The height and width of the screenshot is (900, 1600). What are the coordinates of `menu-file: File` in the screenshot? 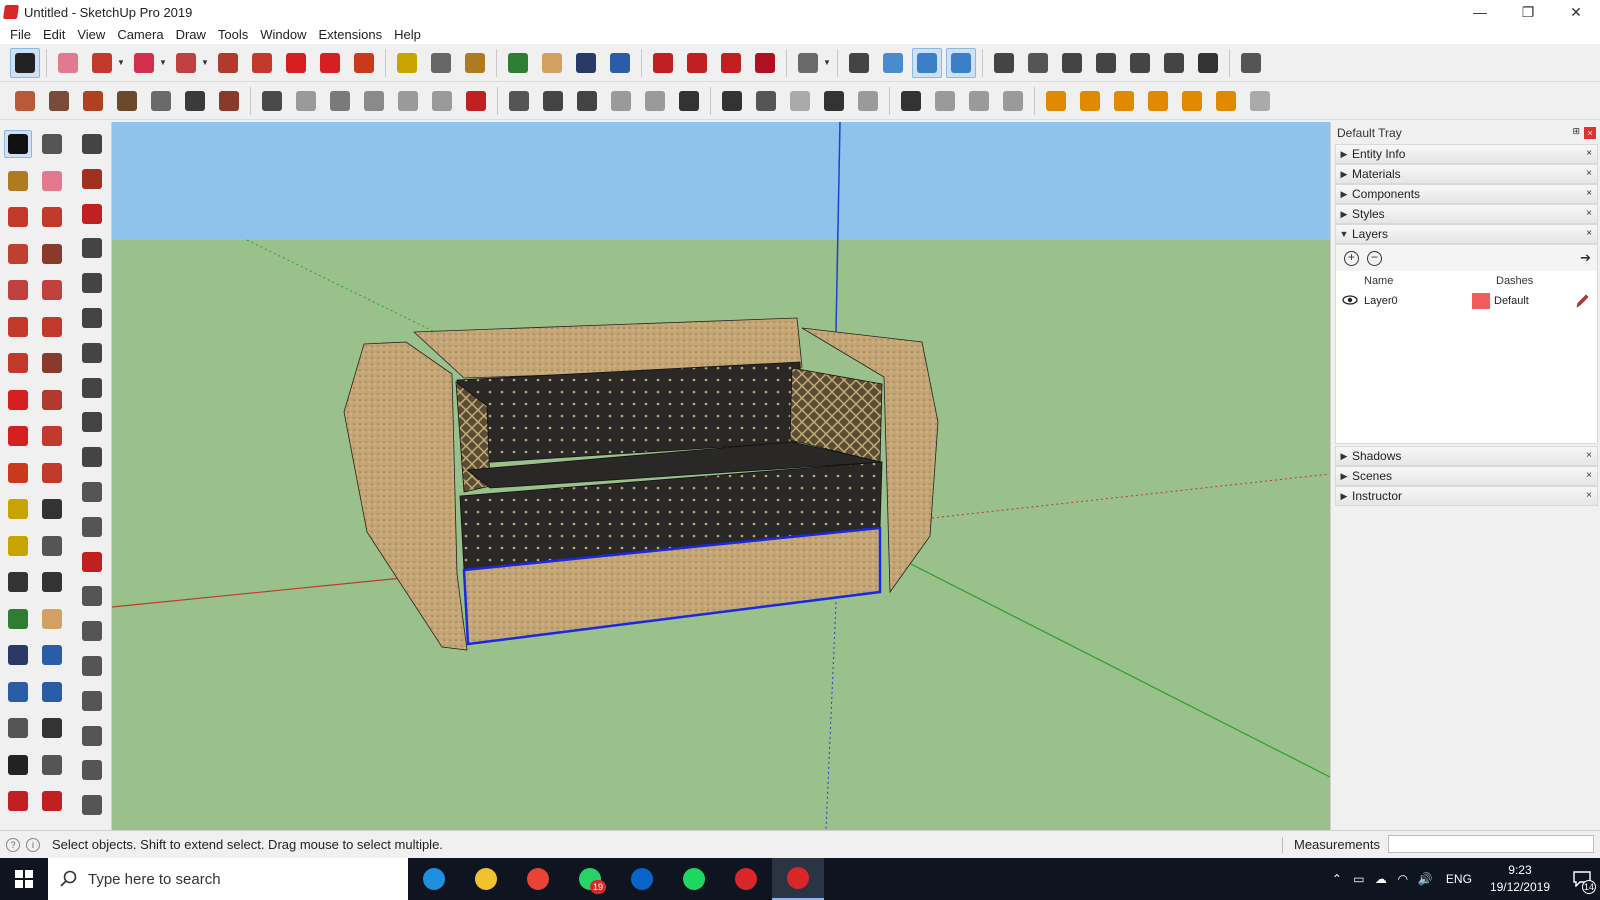 It's located at (20, 34).